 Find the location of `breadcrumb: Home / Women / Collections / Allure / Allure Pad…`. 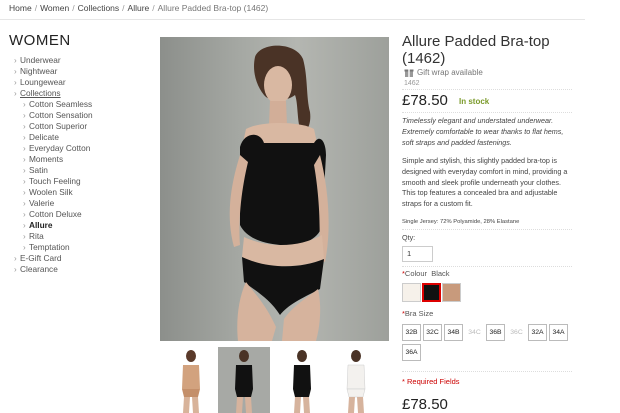

breadcrumb: Home / Women / Collections / Allure / Allure Pad… is located at coordinates (138, 8).